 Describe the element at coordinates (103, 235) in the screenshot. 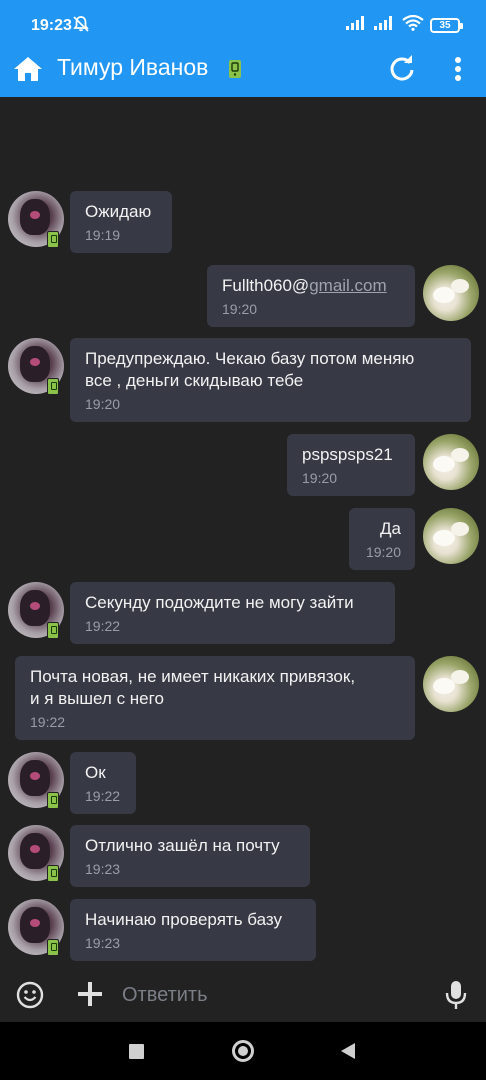

I see `message-time: 19:19` at that location.